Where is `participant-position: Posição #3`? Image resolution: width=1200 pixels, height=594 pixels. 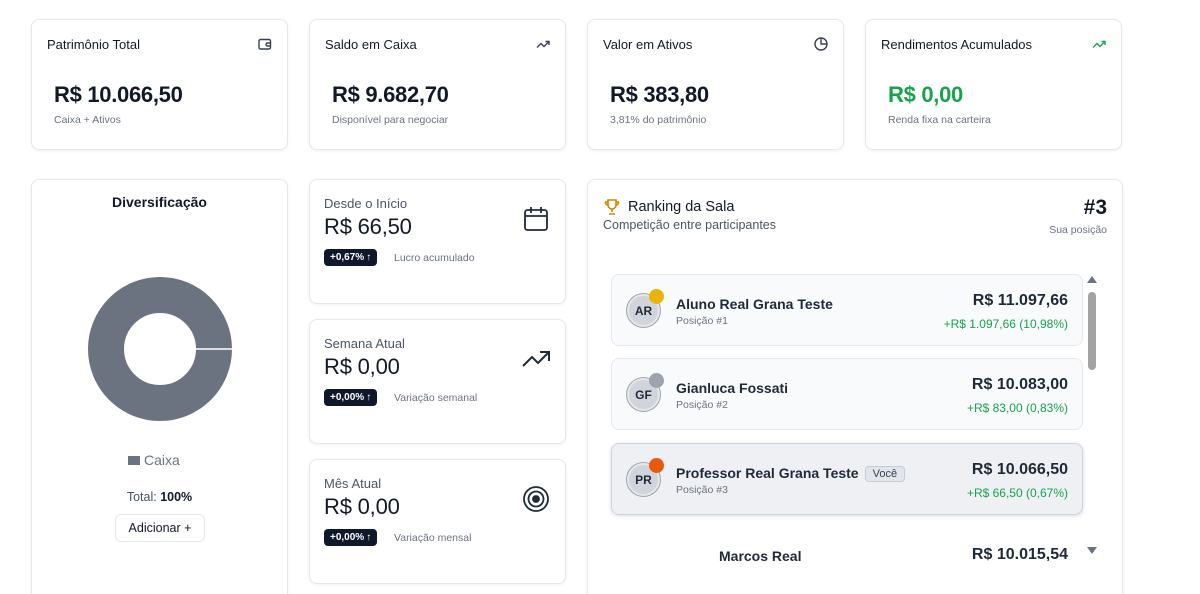
participant-position: Posição #3 is located at coordinates (702, 490).